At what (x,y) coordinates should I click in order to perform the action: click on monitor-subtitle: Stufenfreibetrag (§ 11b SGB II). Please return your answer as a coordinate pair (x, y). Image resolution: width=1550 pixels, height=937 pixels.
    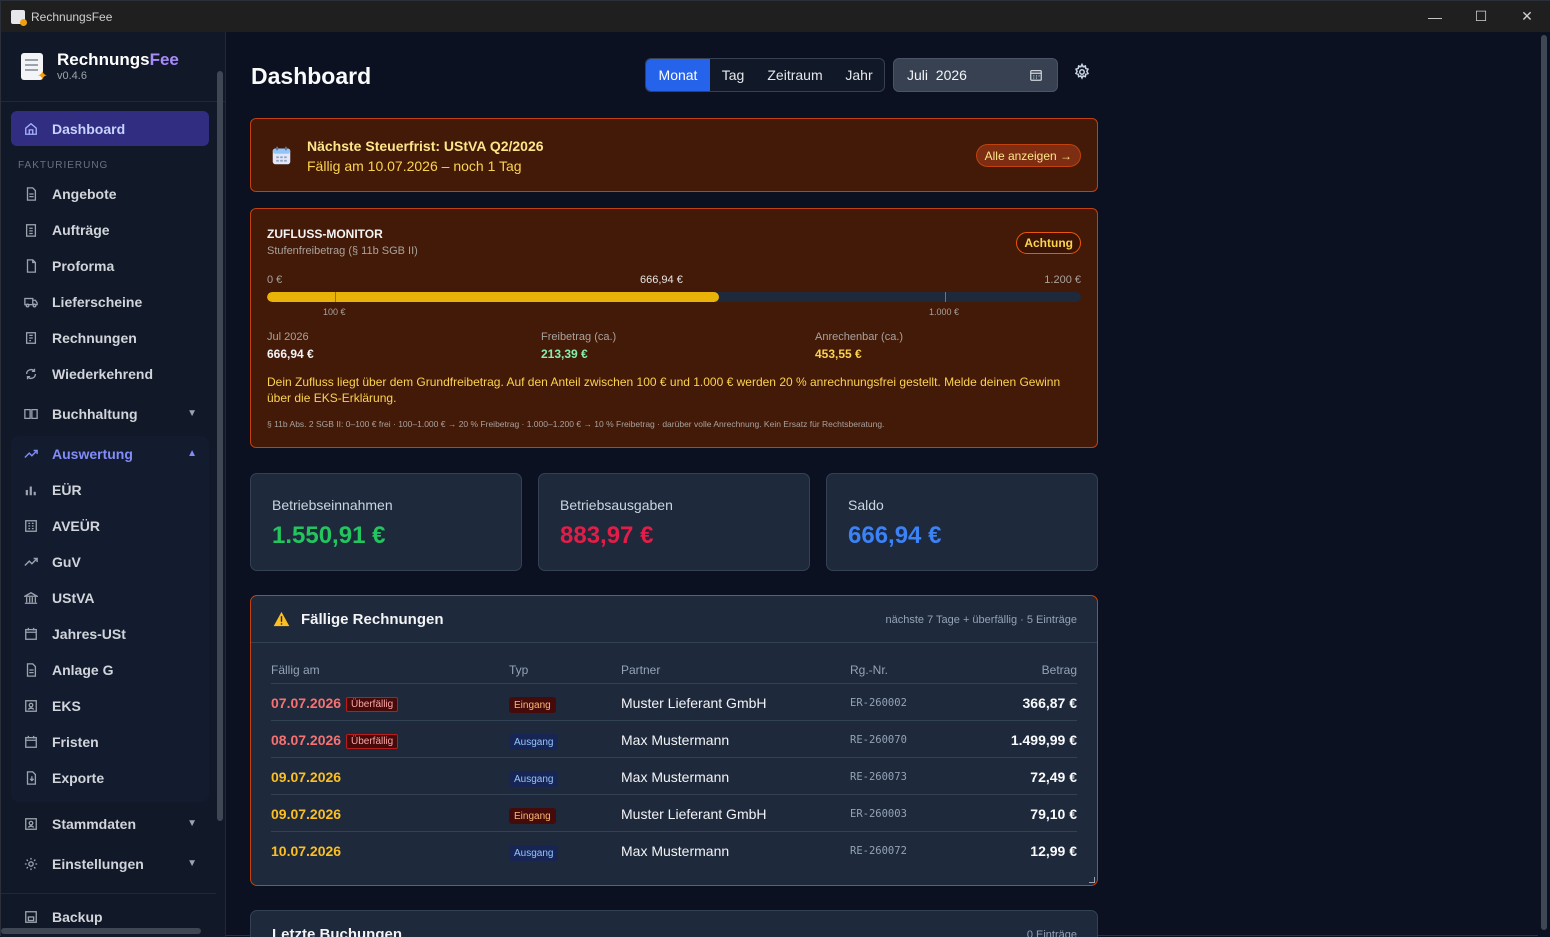
    Looking at the image, I should click on (342, 251).